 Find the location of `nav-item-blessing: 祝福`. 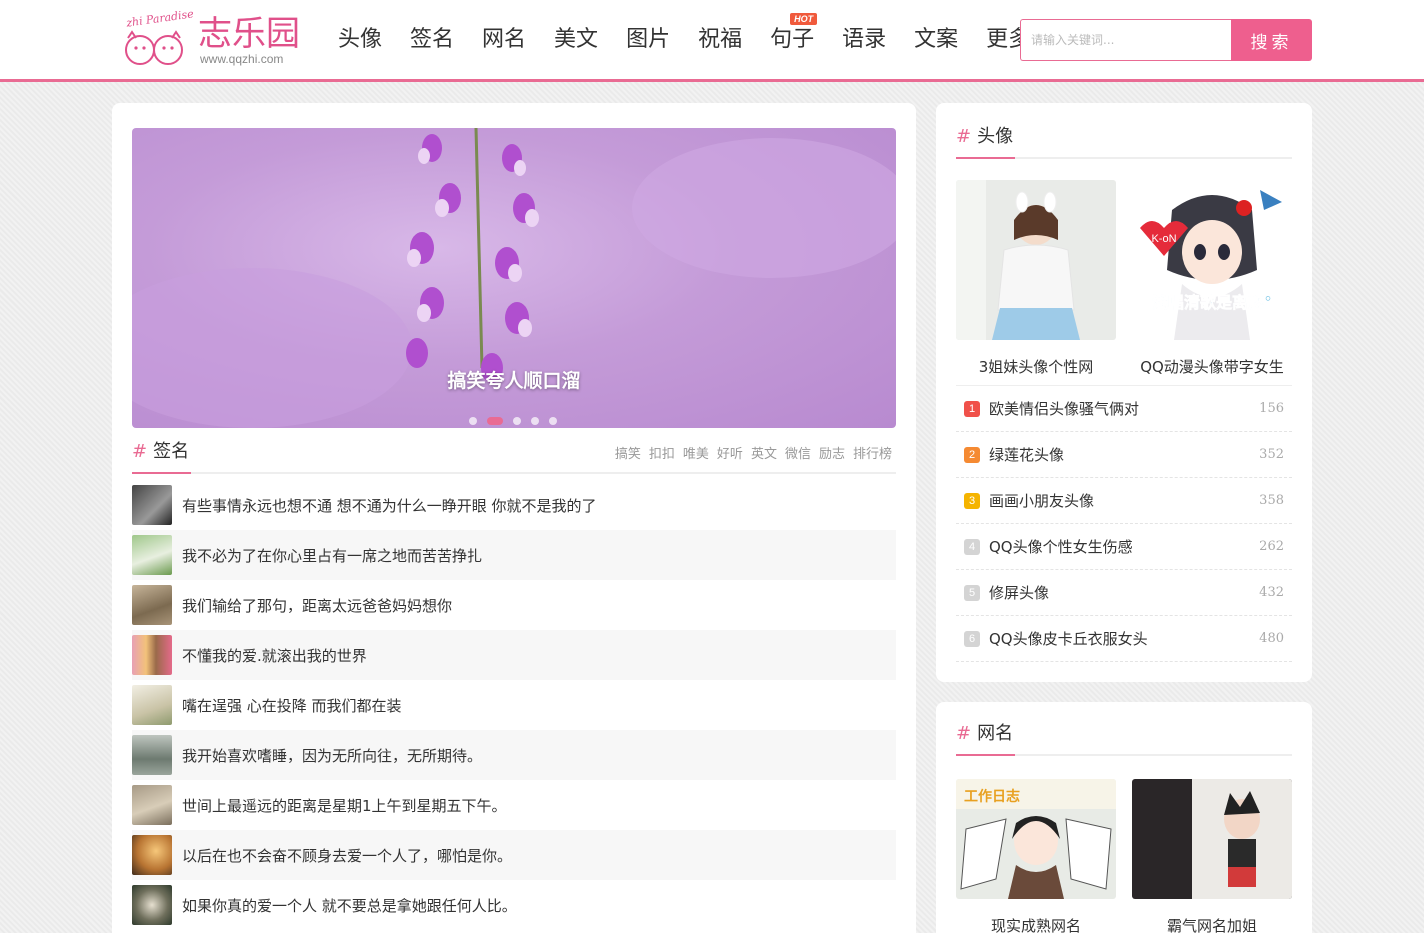

nav-item-blessing: 祝福 is located at coordinates (720, 40).